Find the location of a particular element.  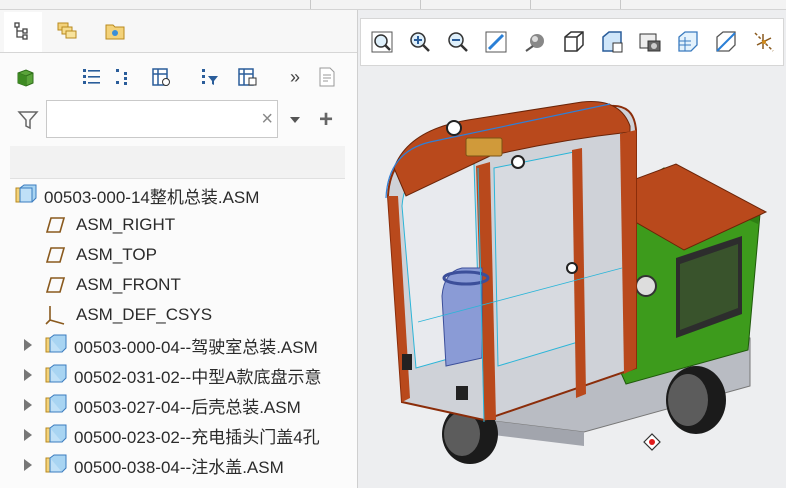

tree-component-item: 00502-031-02--中型A款底盘示意 is located at coordinates (186, 375).